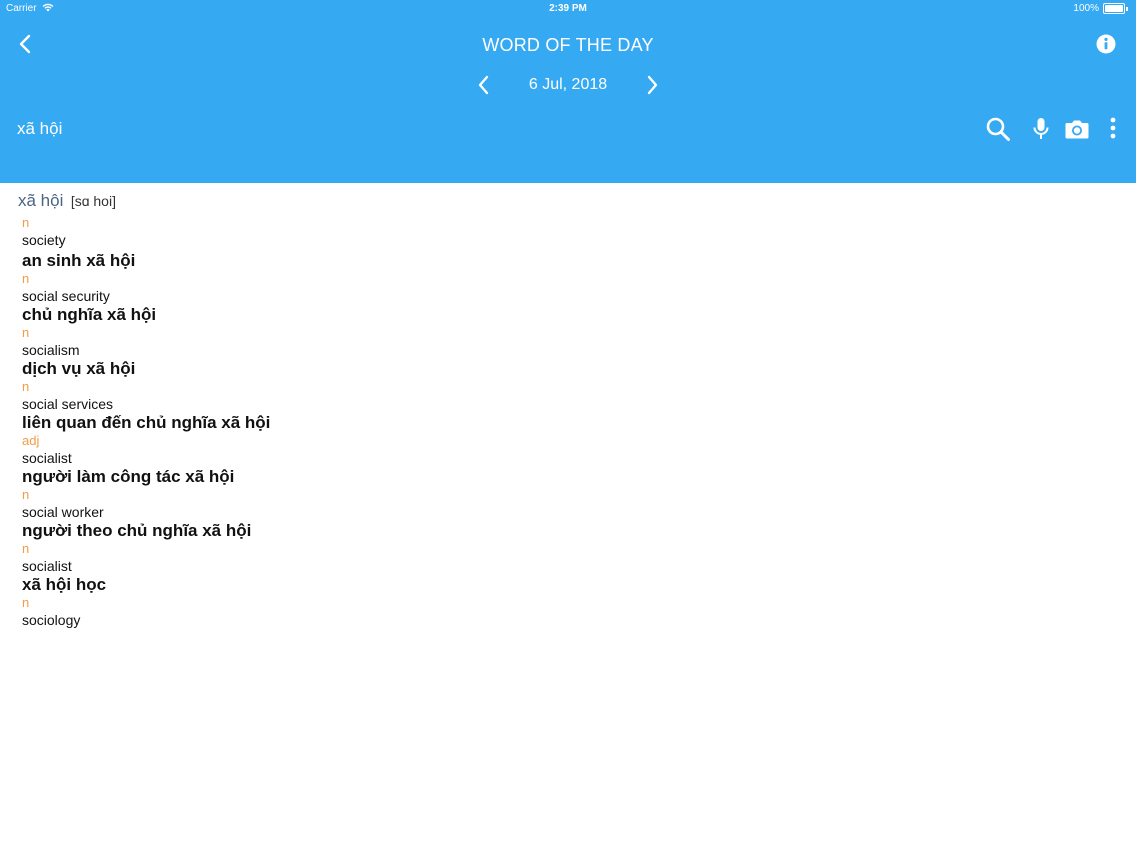 The height and width of the screenshot is (852, 1136). I want to click on date-label: 6 Jul, 2018, so click(568, 84).